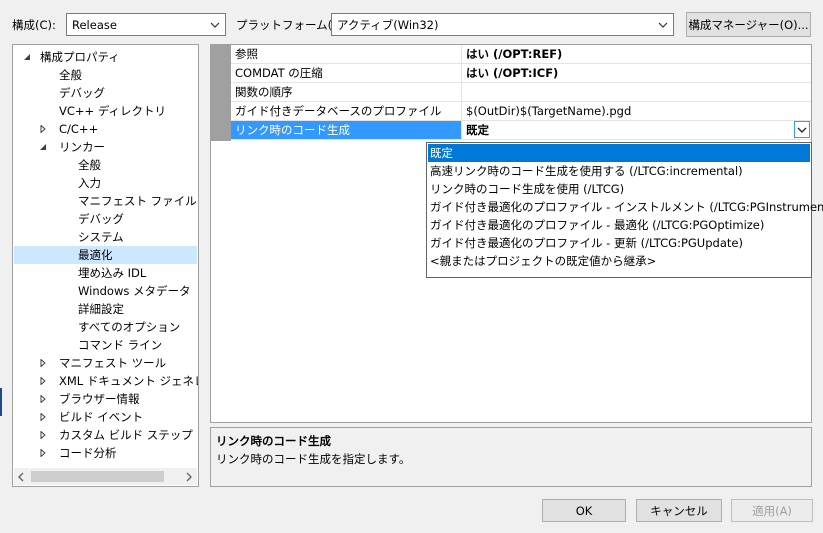 This screenshot has height=533, width=823. What do you see at coordinates (70, 75) in the screenshot?
I see `tree-item-label: 全般` at bounding box center [70, 75].